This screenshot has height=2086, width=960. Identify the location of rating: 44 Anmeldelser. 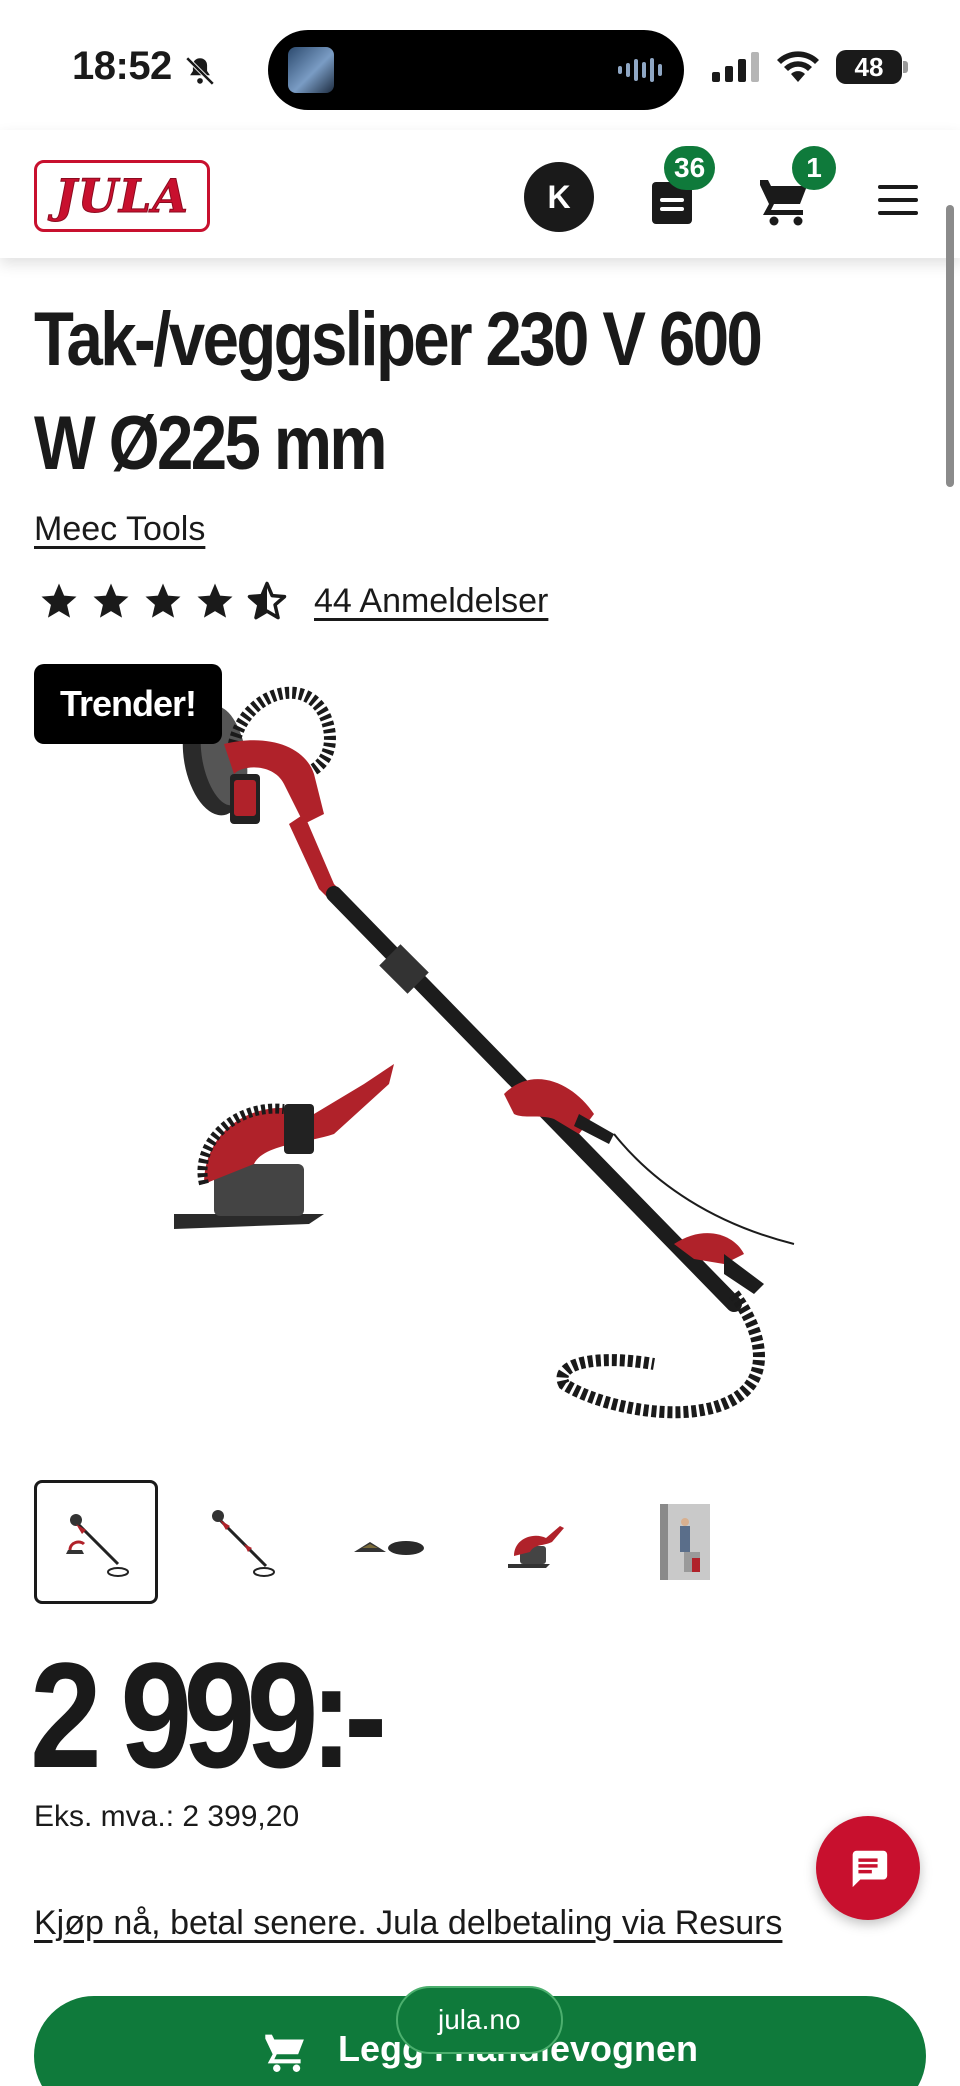
(293, 601).